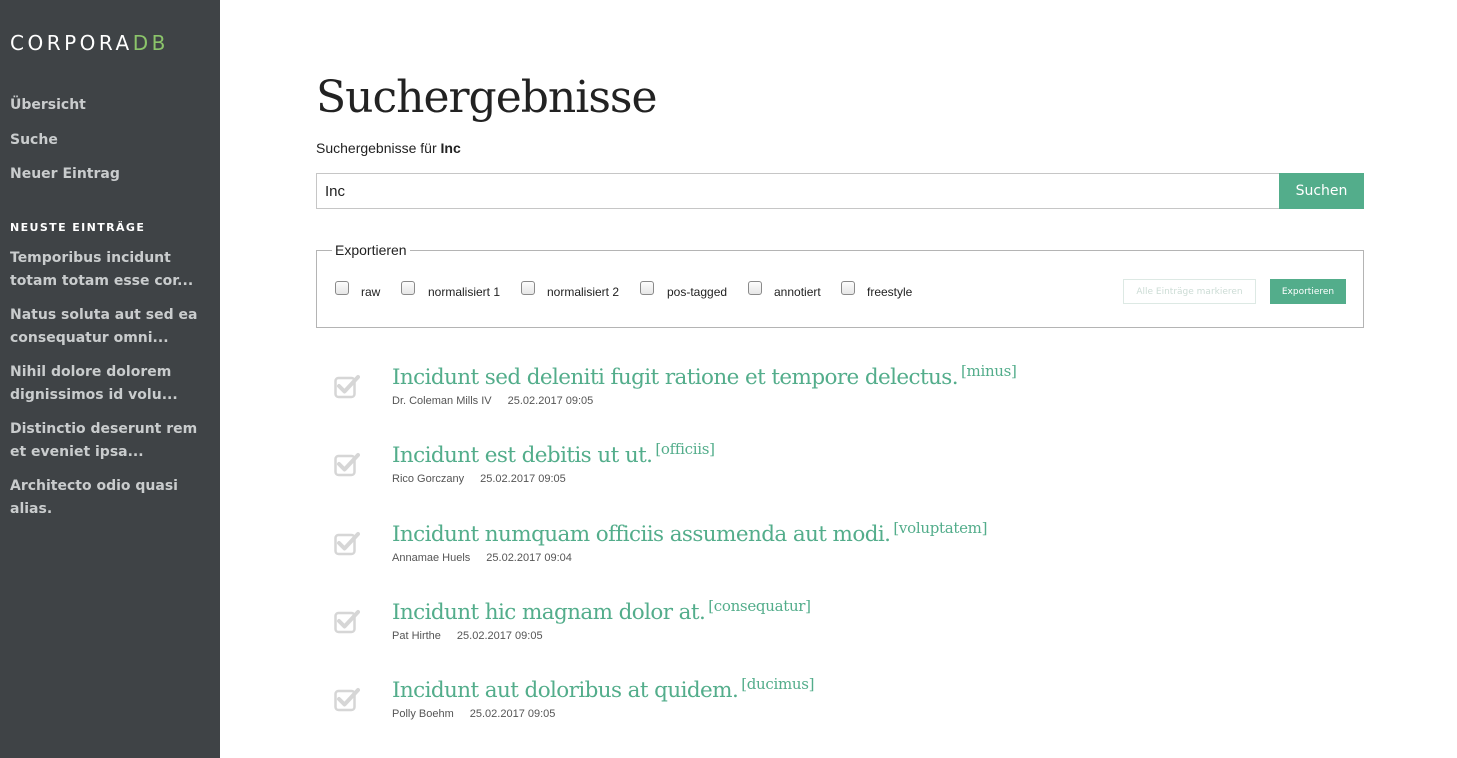 The height and width of the screenshot is (758, 1457). What do you see at coordinates (529, 557) in the screenshot?
I see `result-date: 25.02.2017 09:04` at bounding box center [529, 557].